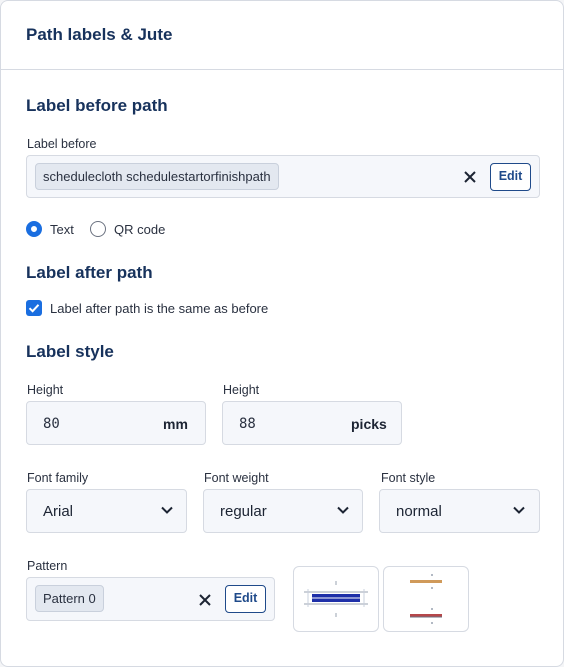  What do you see at coordinates (243, 511) in the screenshot?
I see `font-weight-value: regular` at bounding box center [243, 511].